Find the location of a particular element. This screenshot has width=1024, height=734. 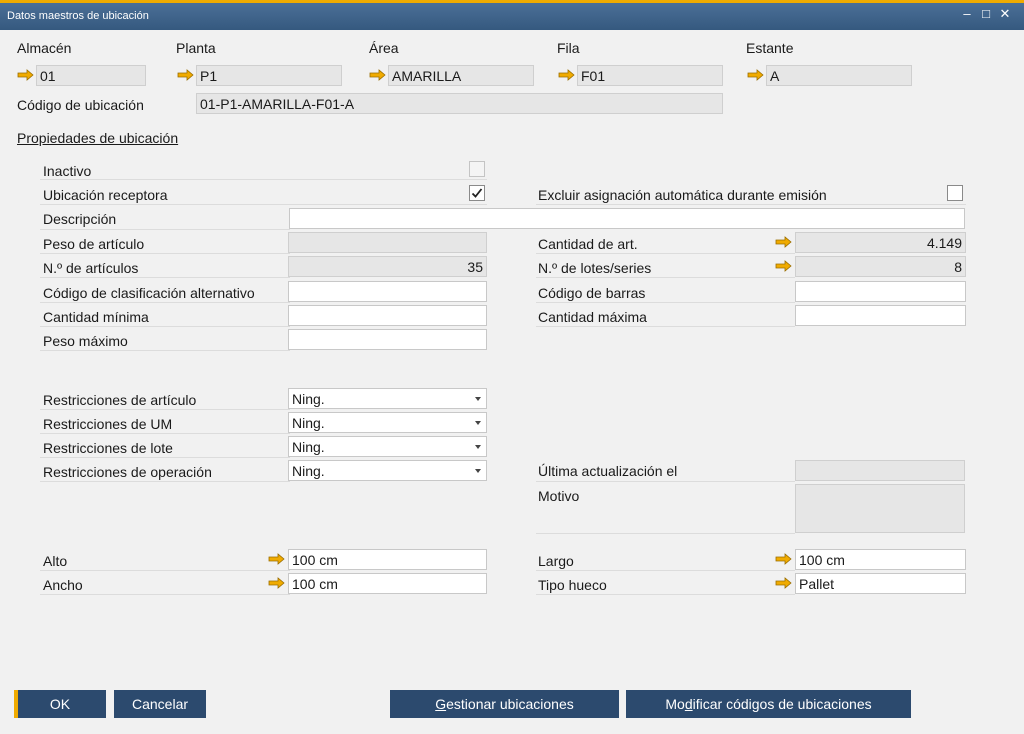

restr-lote-select: Ning. is located at coordinates (387, 446).